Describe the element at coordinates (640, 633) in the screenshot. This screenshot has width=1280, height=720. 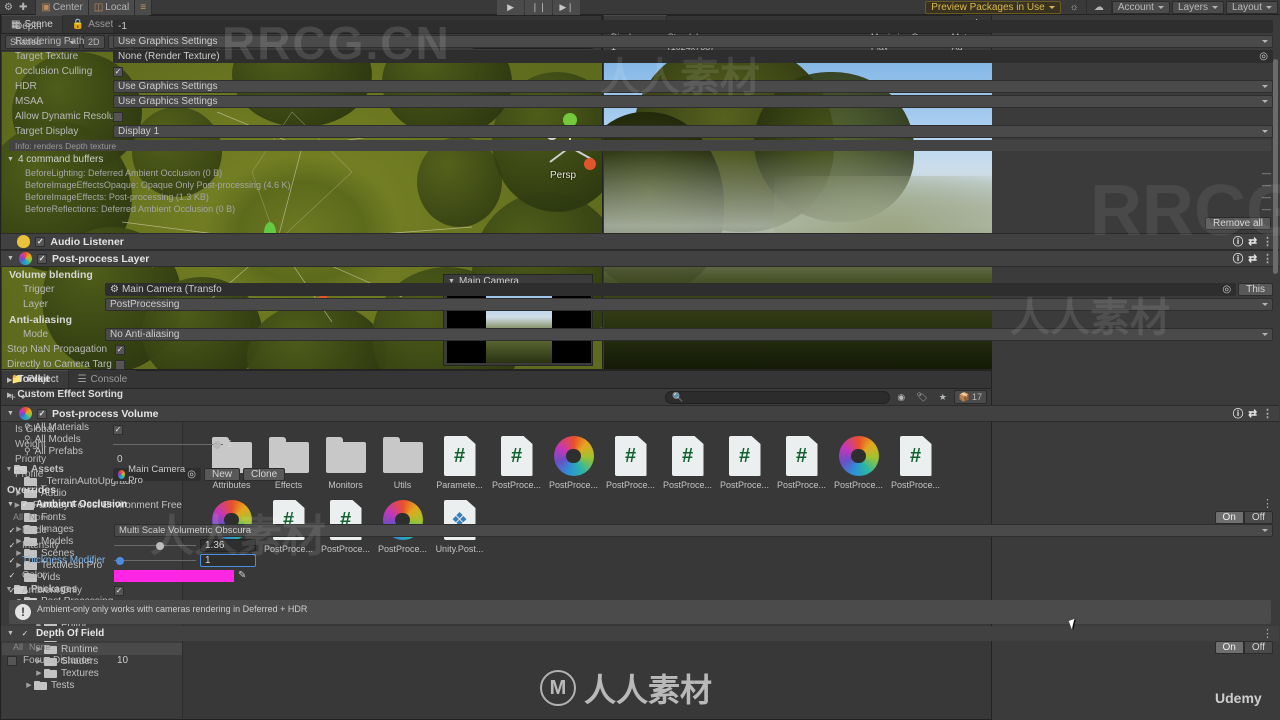
I see `depth-of-field-header: ▼ ✓ Depth Of Field ⋮` at that location.